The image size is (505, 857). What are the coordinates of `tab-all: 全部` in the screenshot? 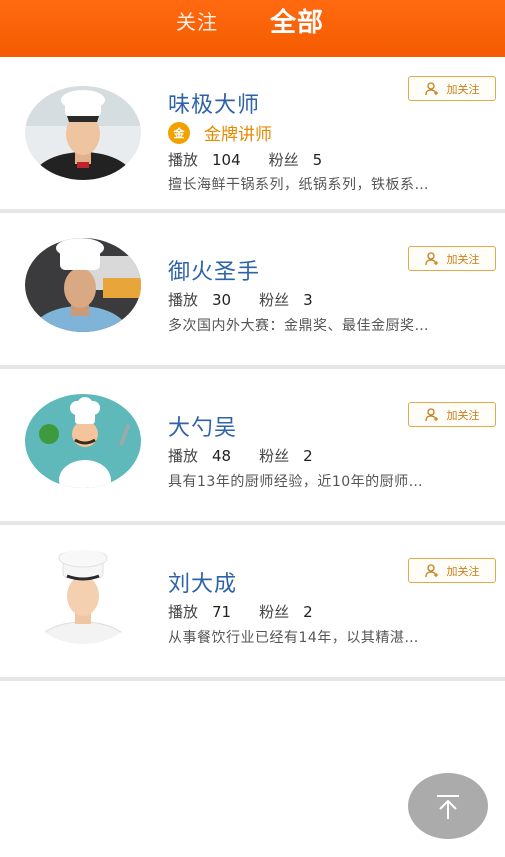 It's located at (297, 20).